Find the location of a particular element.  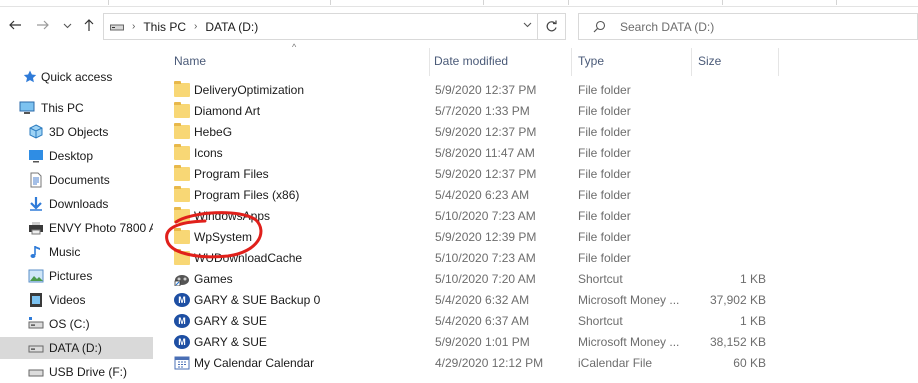

sidebar-item-label: ENVY Photo 7800 A is located at coordinates (101, 228).